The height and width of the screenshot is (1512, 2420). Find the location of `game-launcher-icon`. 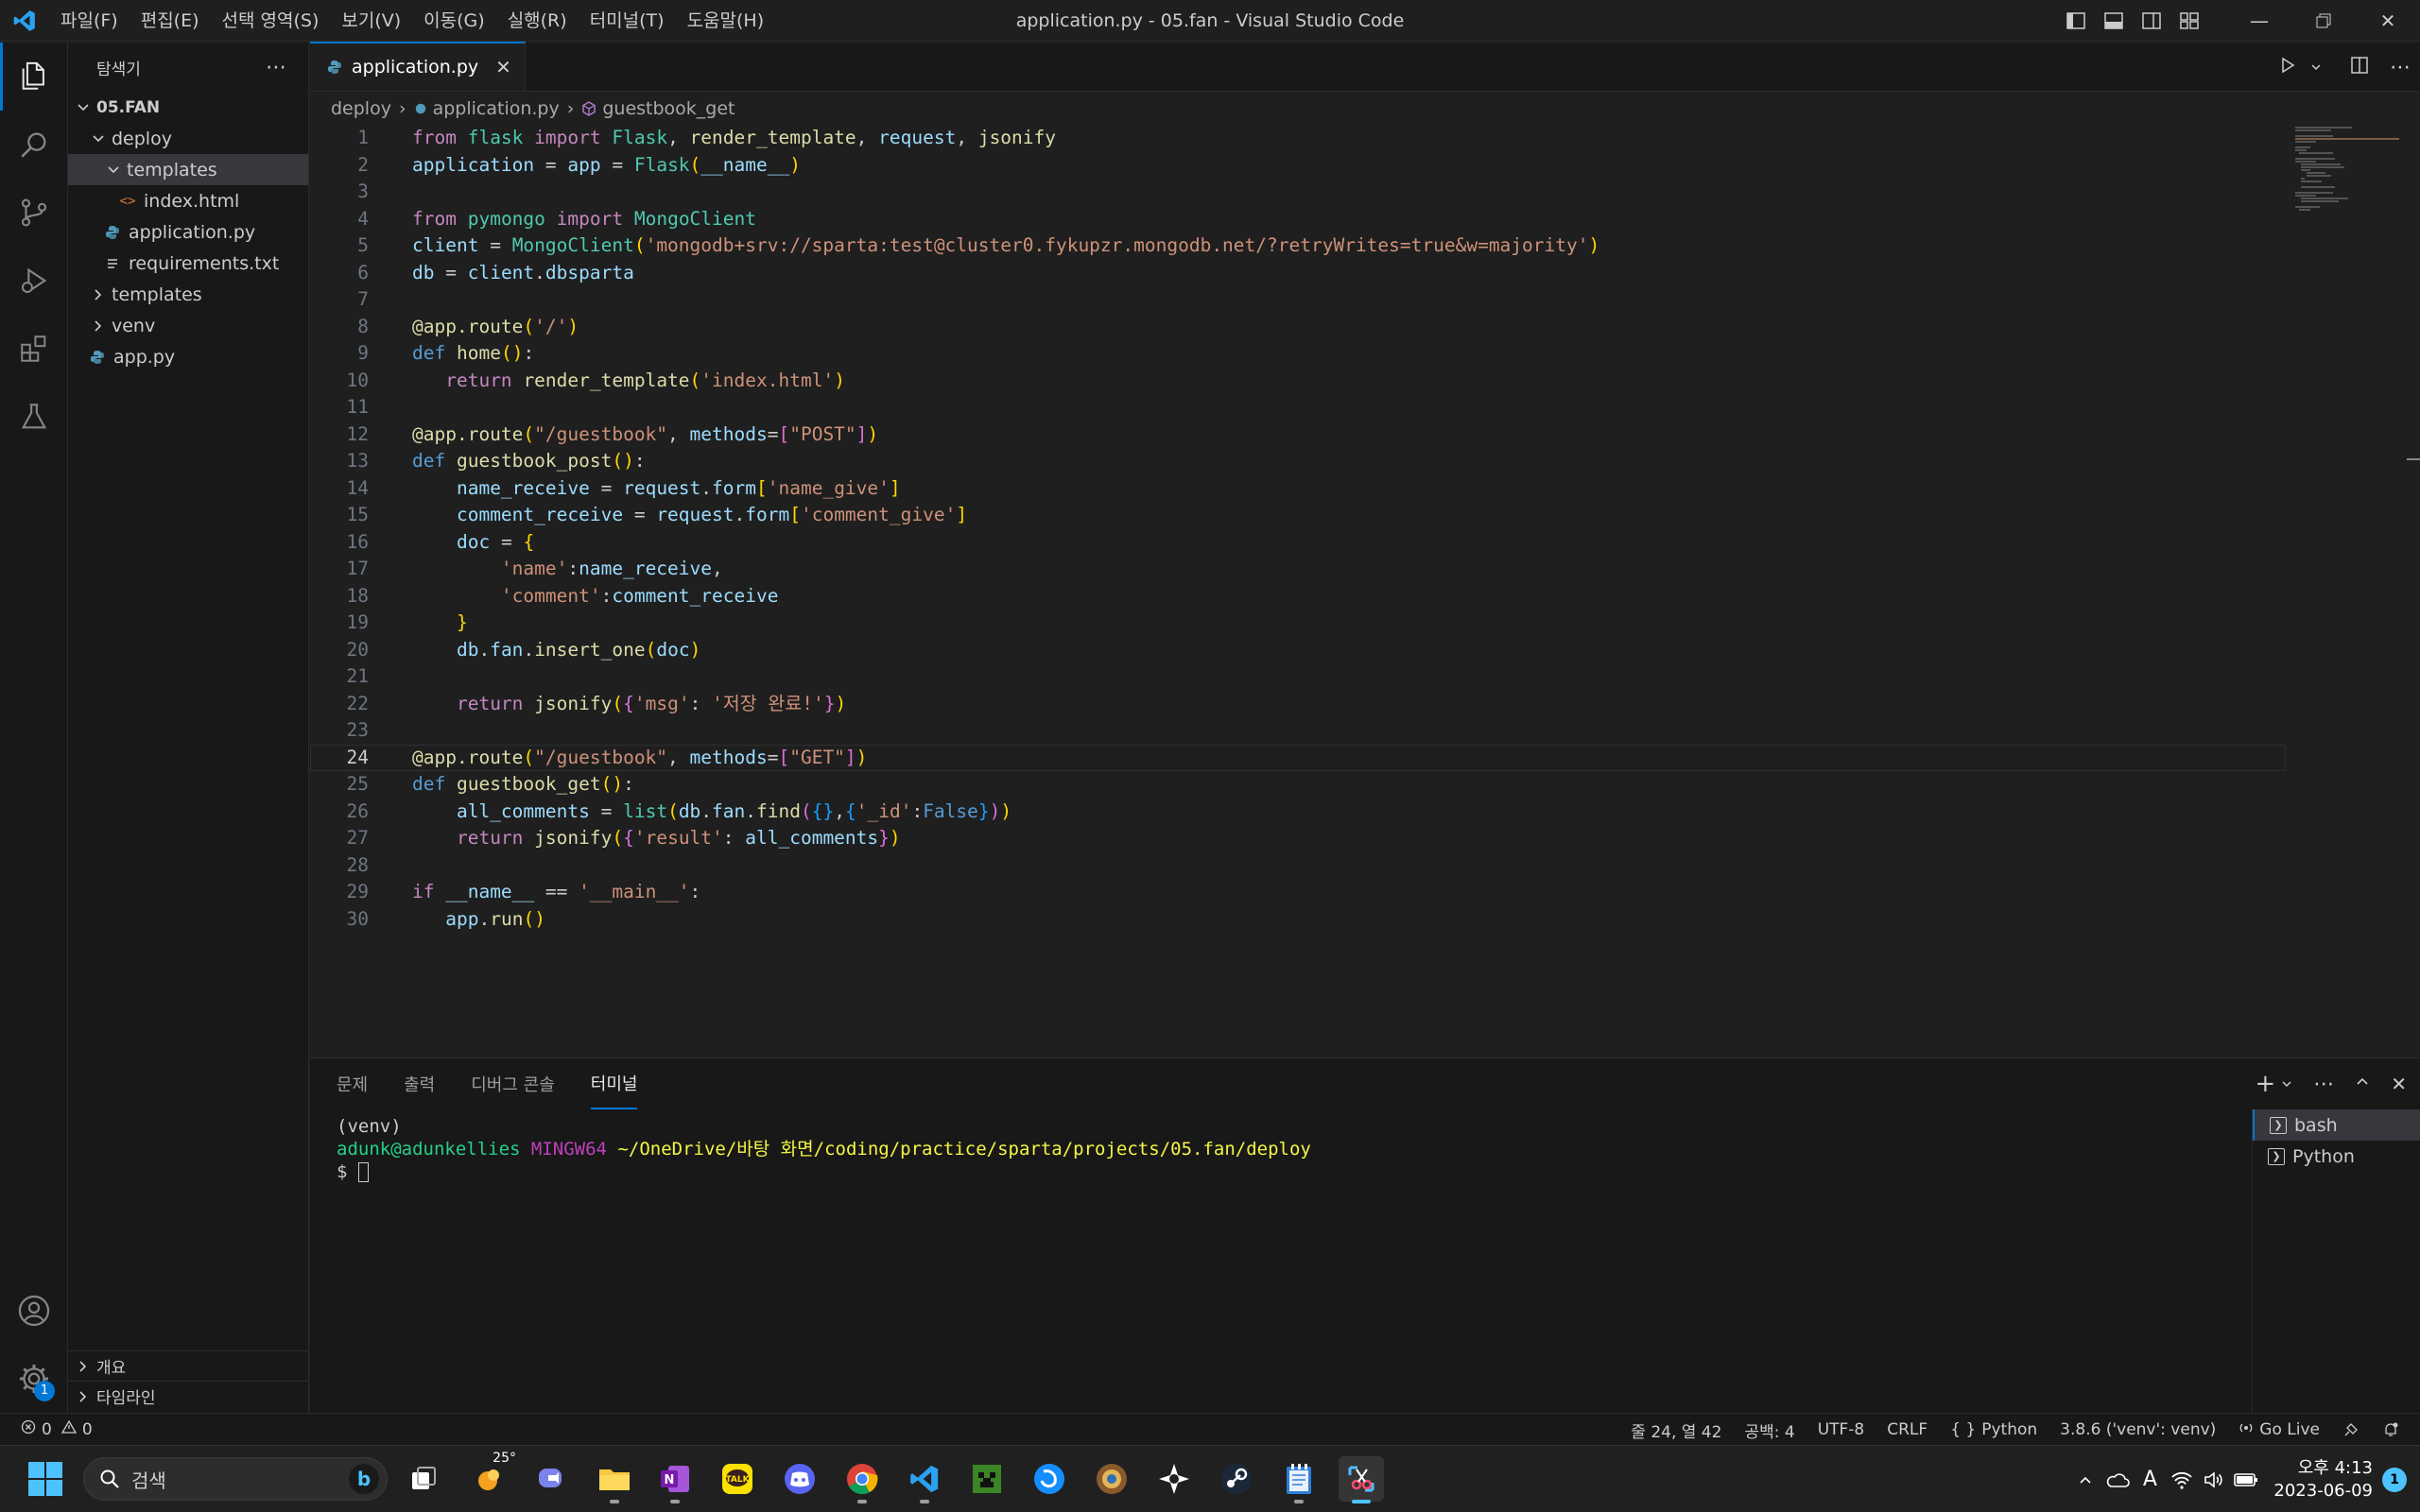

game-launcher-icon is located at coordinates (1174, 1479).